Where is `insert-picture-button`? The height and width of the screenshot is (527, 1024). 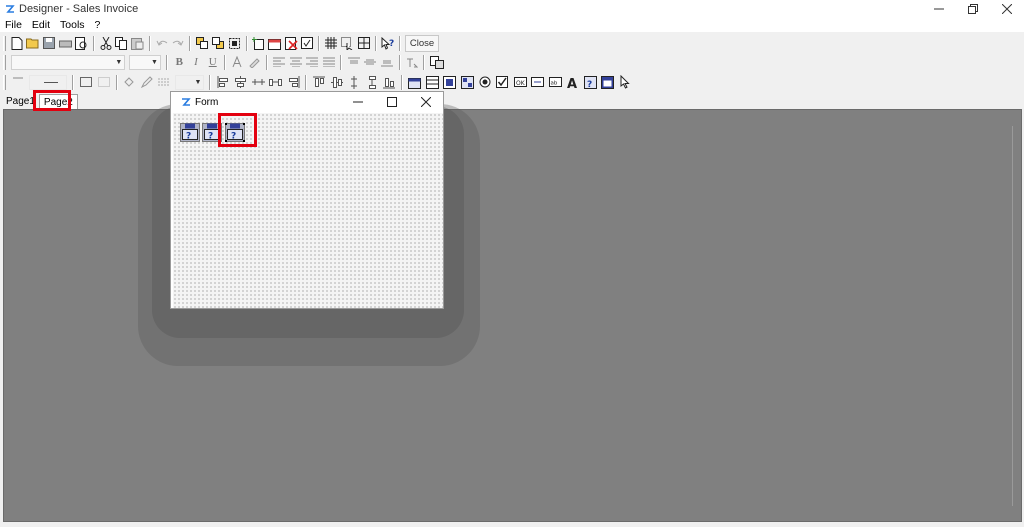
insert-picture-button is located at coordinates (468, 82).